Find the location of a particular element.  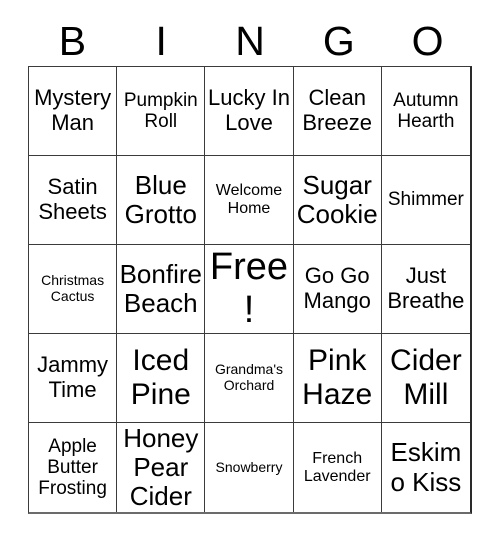

bingo-square: Shimmer is located at coordinates (425, 200).